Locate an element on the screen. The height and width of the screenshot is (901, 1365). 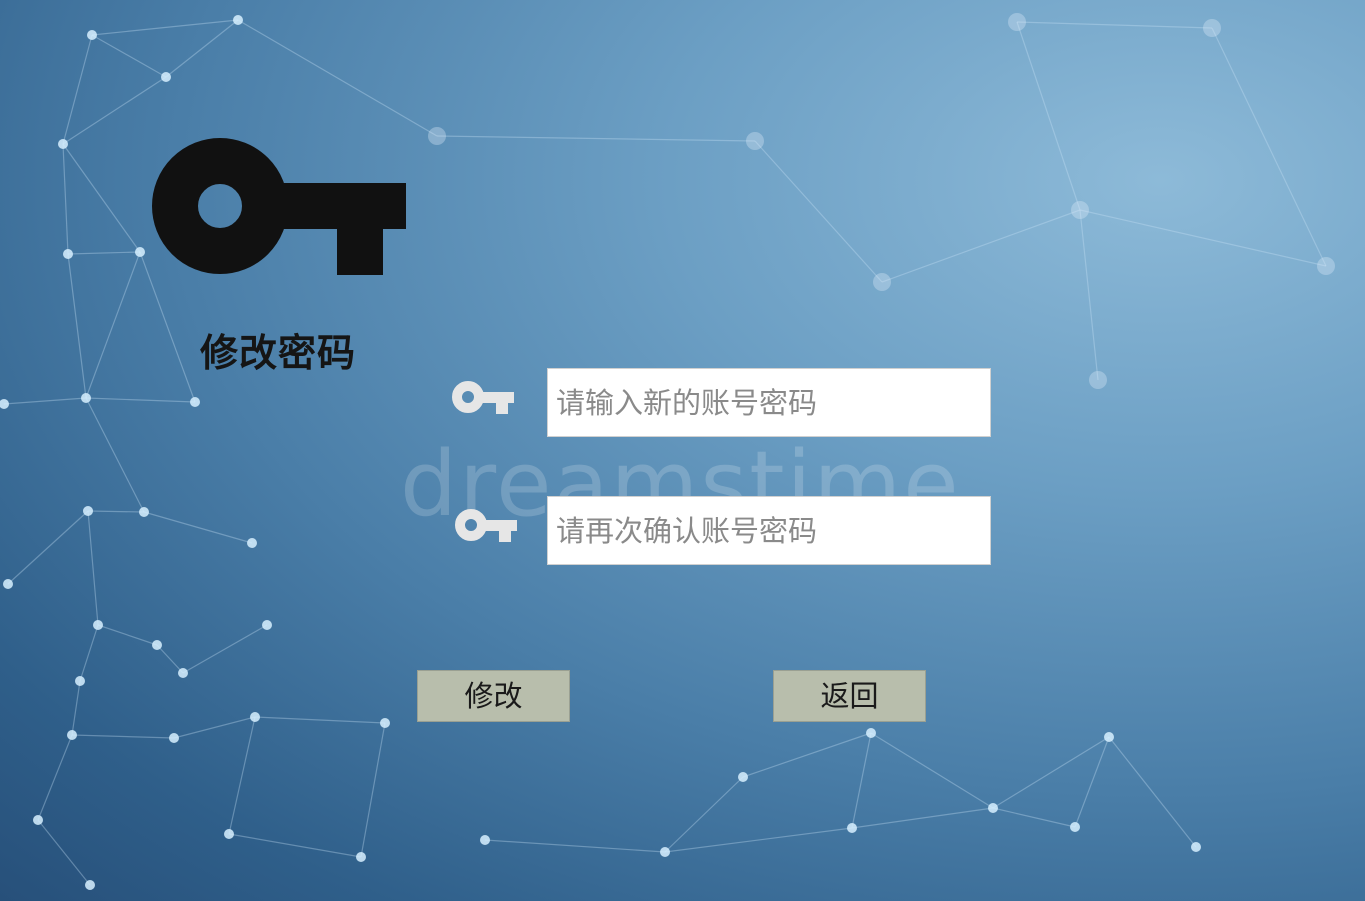
confirm-password-field is located at coordinates (769, 530).